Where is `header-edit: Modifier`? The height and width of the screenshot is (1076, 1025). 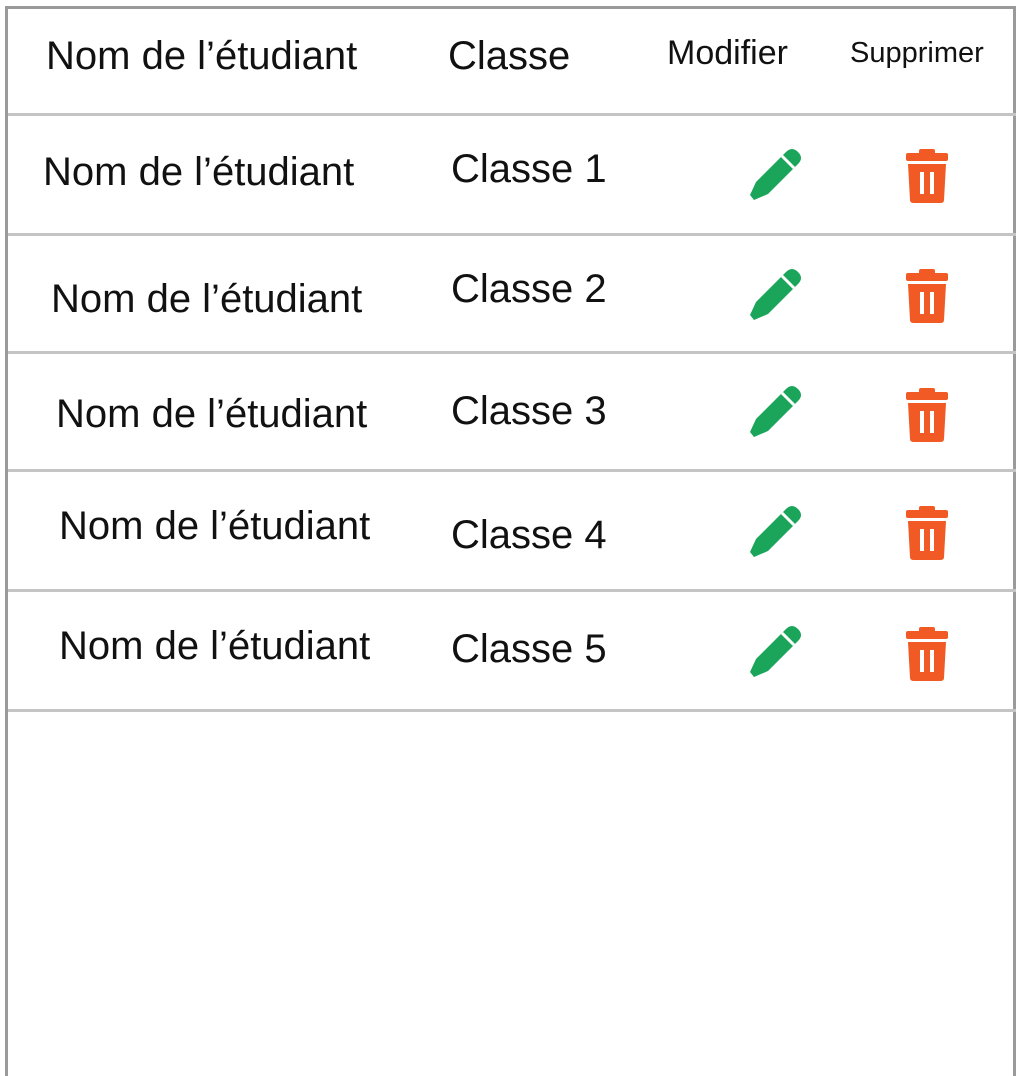
header-edit: Modifier is located at coordinates (727, 53).